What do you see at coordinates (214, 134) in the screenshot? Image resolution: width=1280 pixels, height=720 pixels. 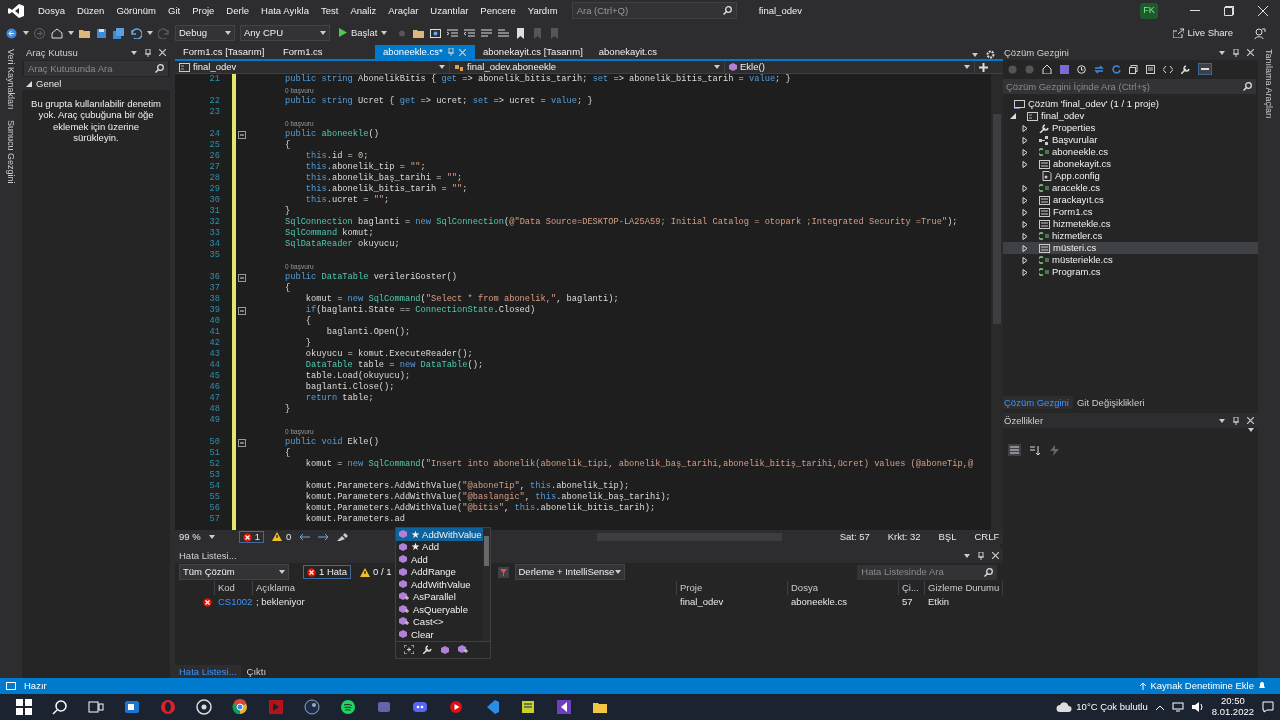 I see `line-number: 24` at bounding box center [214, 134].